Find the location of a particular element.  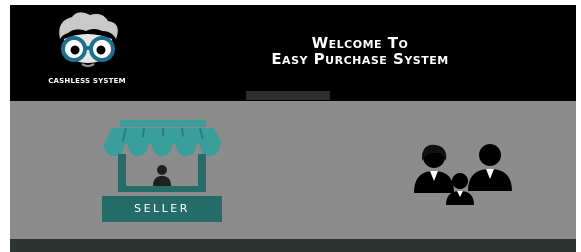

geek-face-icon is located at coordinates (88, 39).